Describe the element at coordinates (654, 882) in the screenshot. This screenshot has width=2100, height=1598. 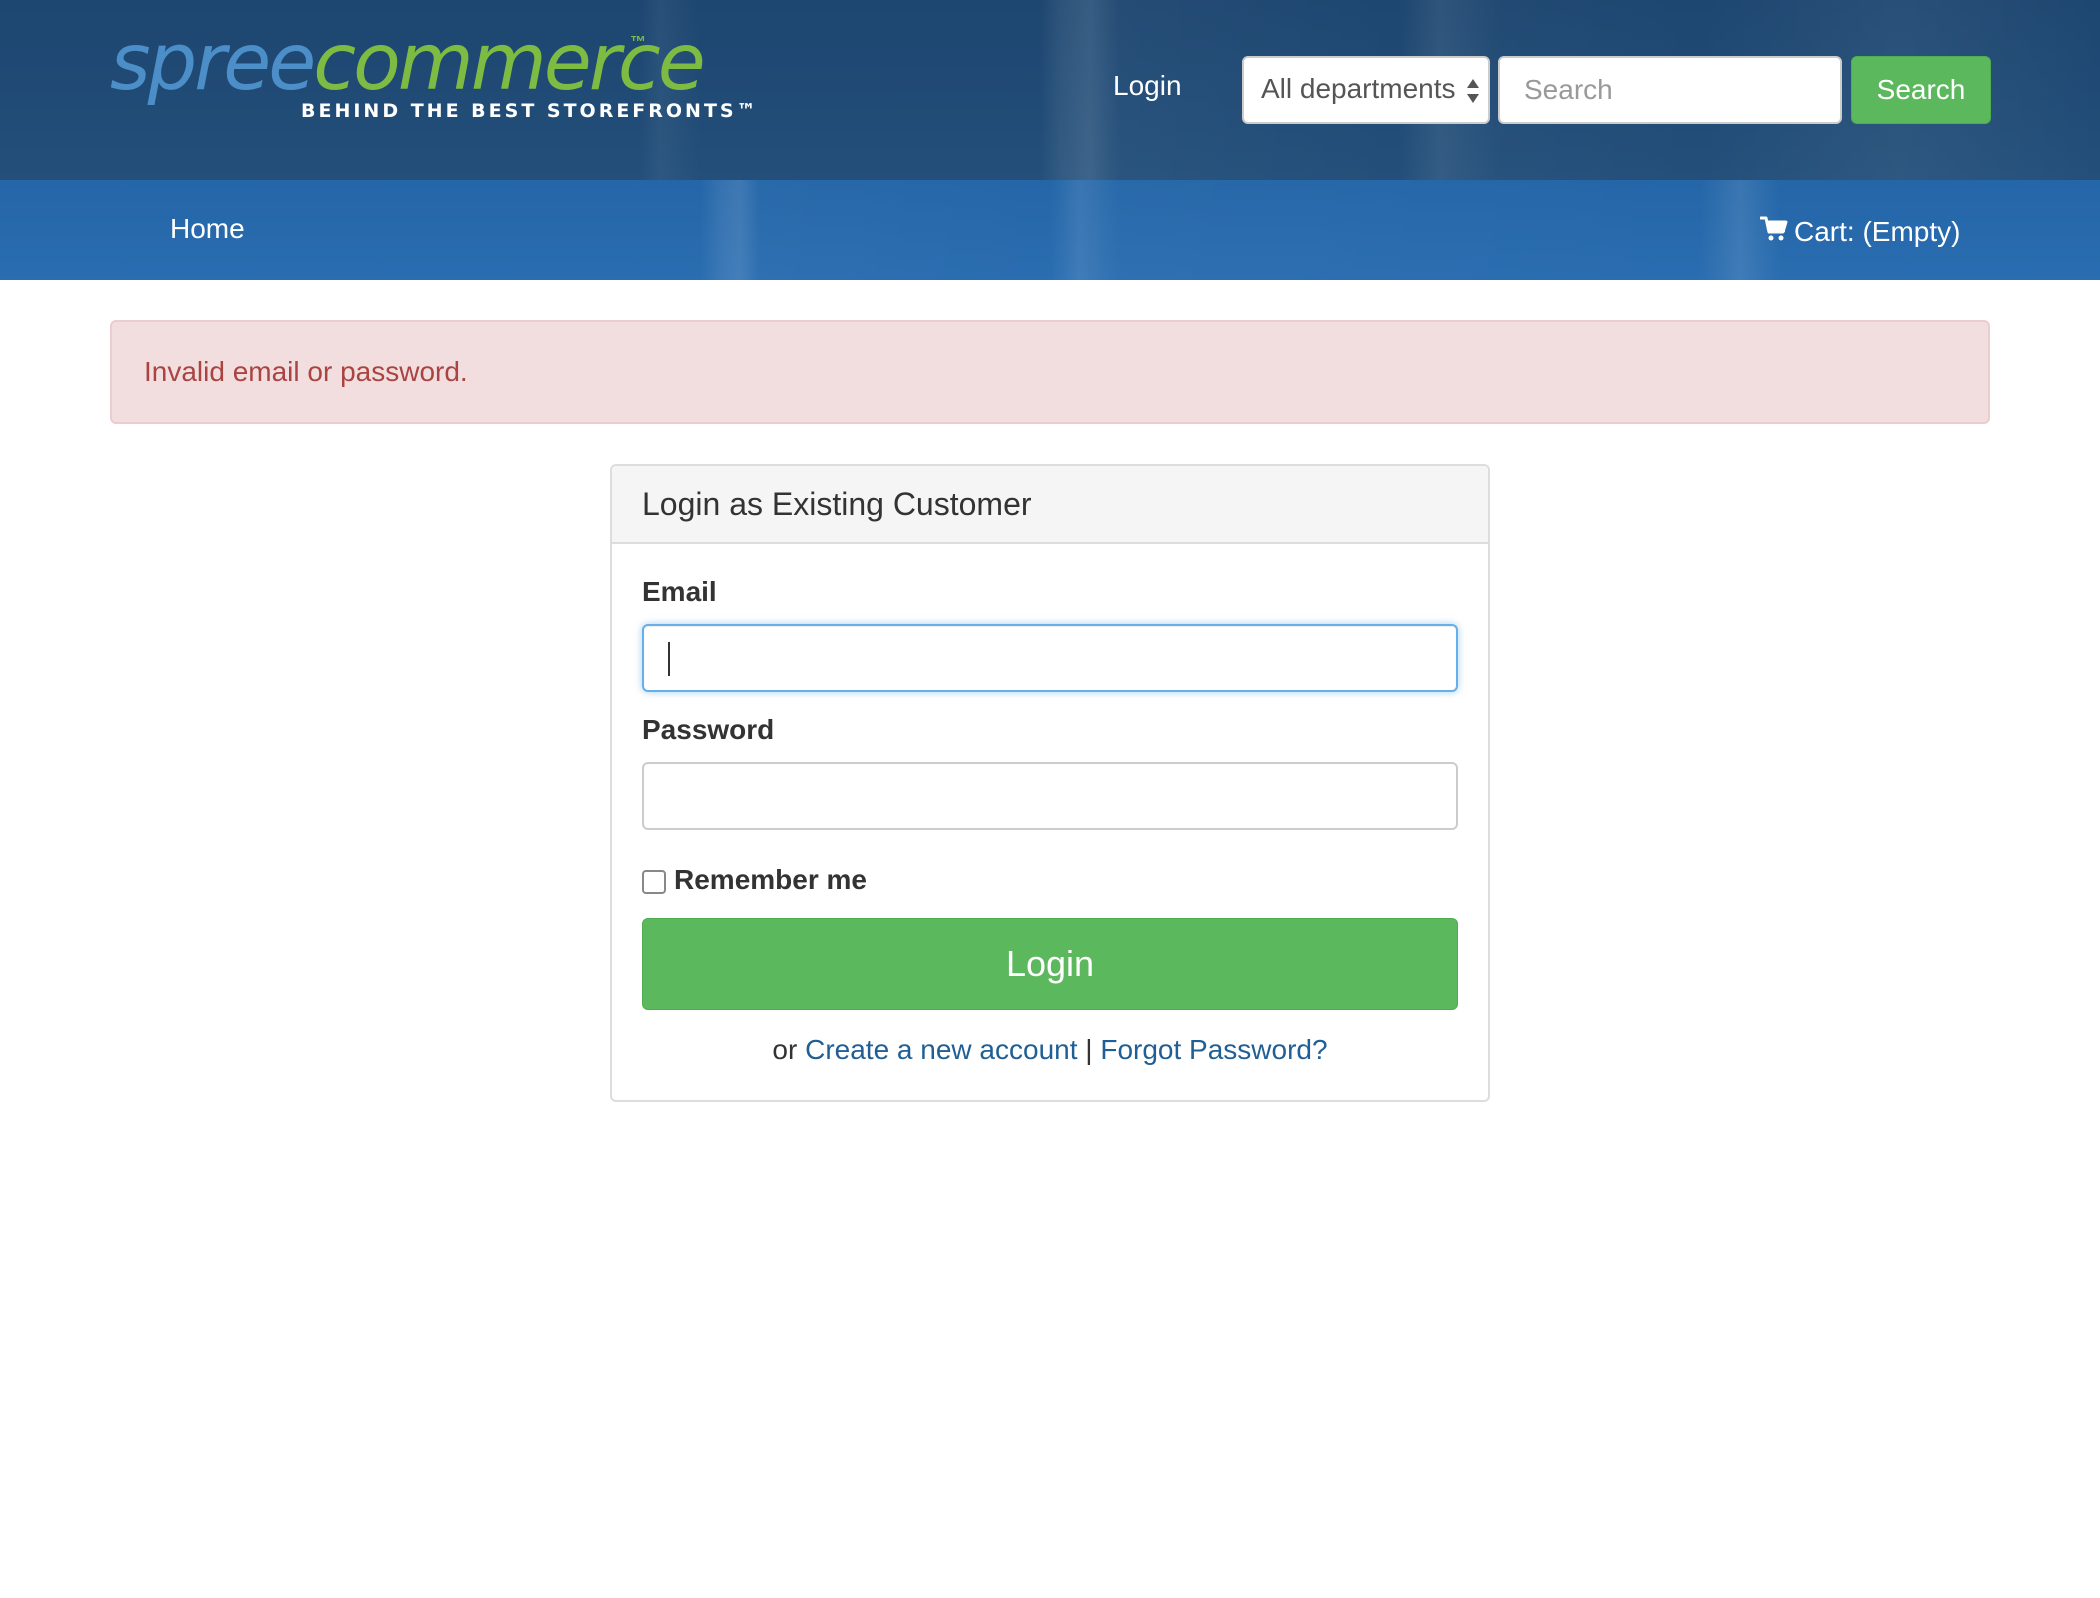
I see `remember-me-checkbox` at that location.